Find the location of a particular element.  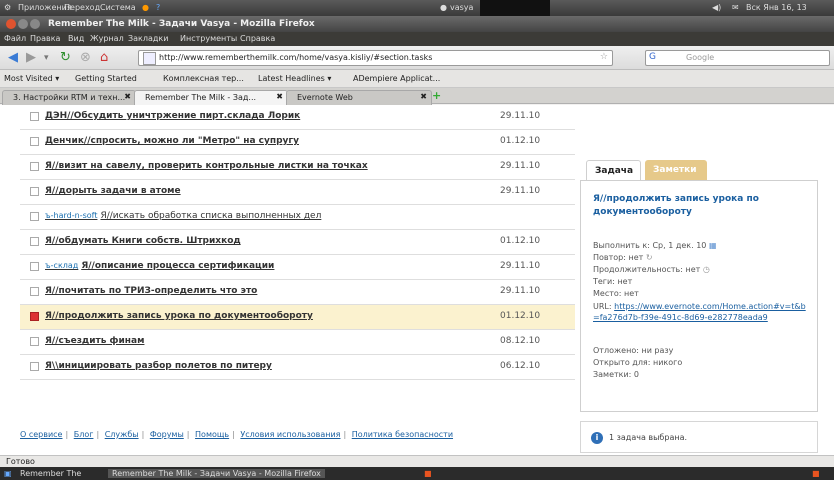

task-name: Я//обдумать Книги собств. Штрихкод is located at coordinates (143, 241).